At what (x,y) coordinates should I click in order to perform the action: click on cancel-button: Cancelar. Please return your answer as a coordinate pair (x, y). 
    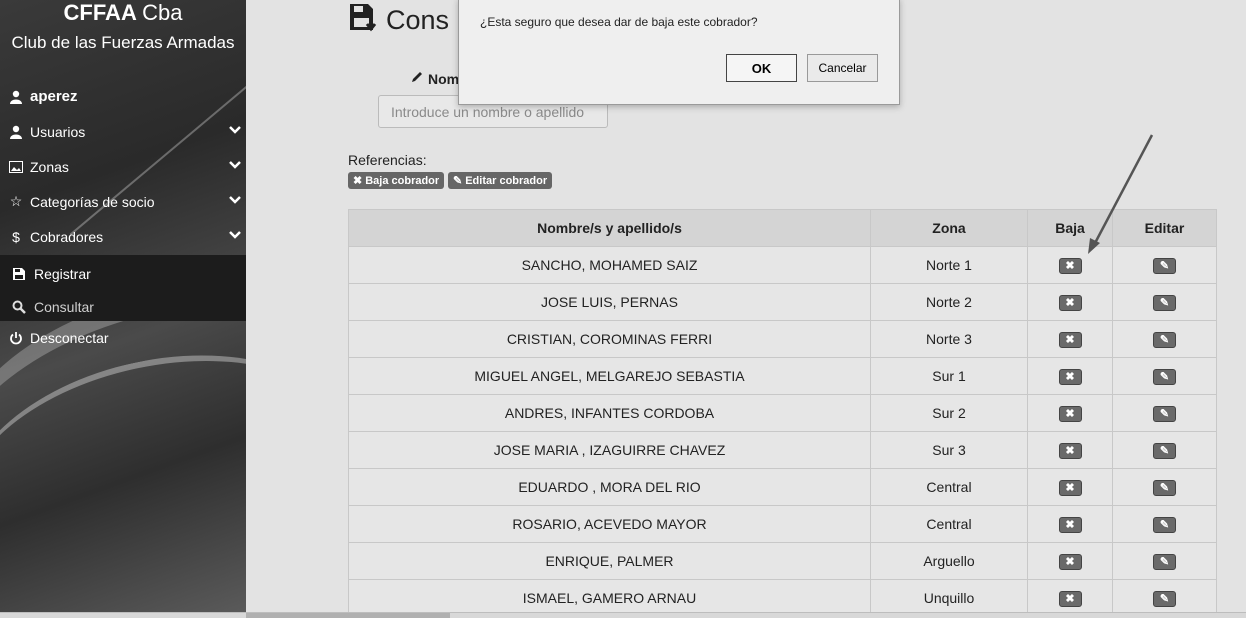
    Looking at the image, I should click on (842, 68).